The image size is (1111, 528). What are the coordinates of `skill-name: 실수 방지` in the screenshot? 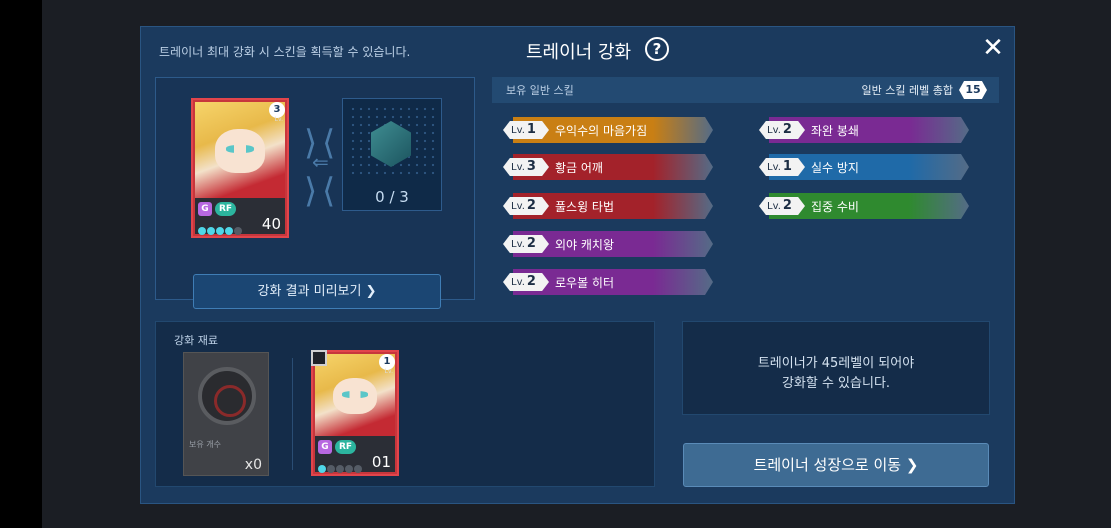 It's located at (835, 168).